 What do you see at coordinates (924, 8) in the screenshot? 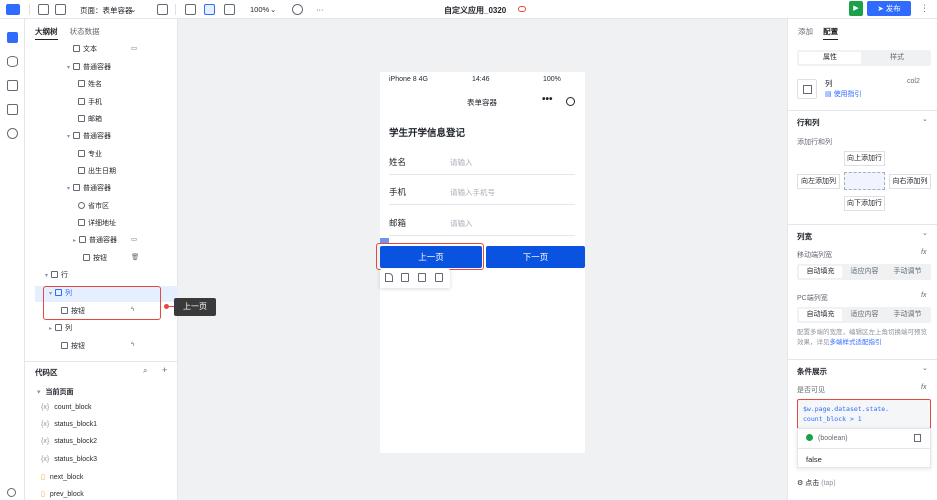
I see `more-vertical-icon: ⋮` at bounding box center [924, 8].